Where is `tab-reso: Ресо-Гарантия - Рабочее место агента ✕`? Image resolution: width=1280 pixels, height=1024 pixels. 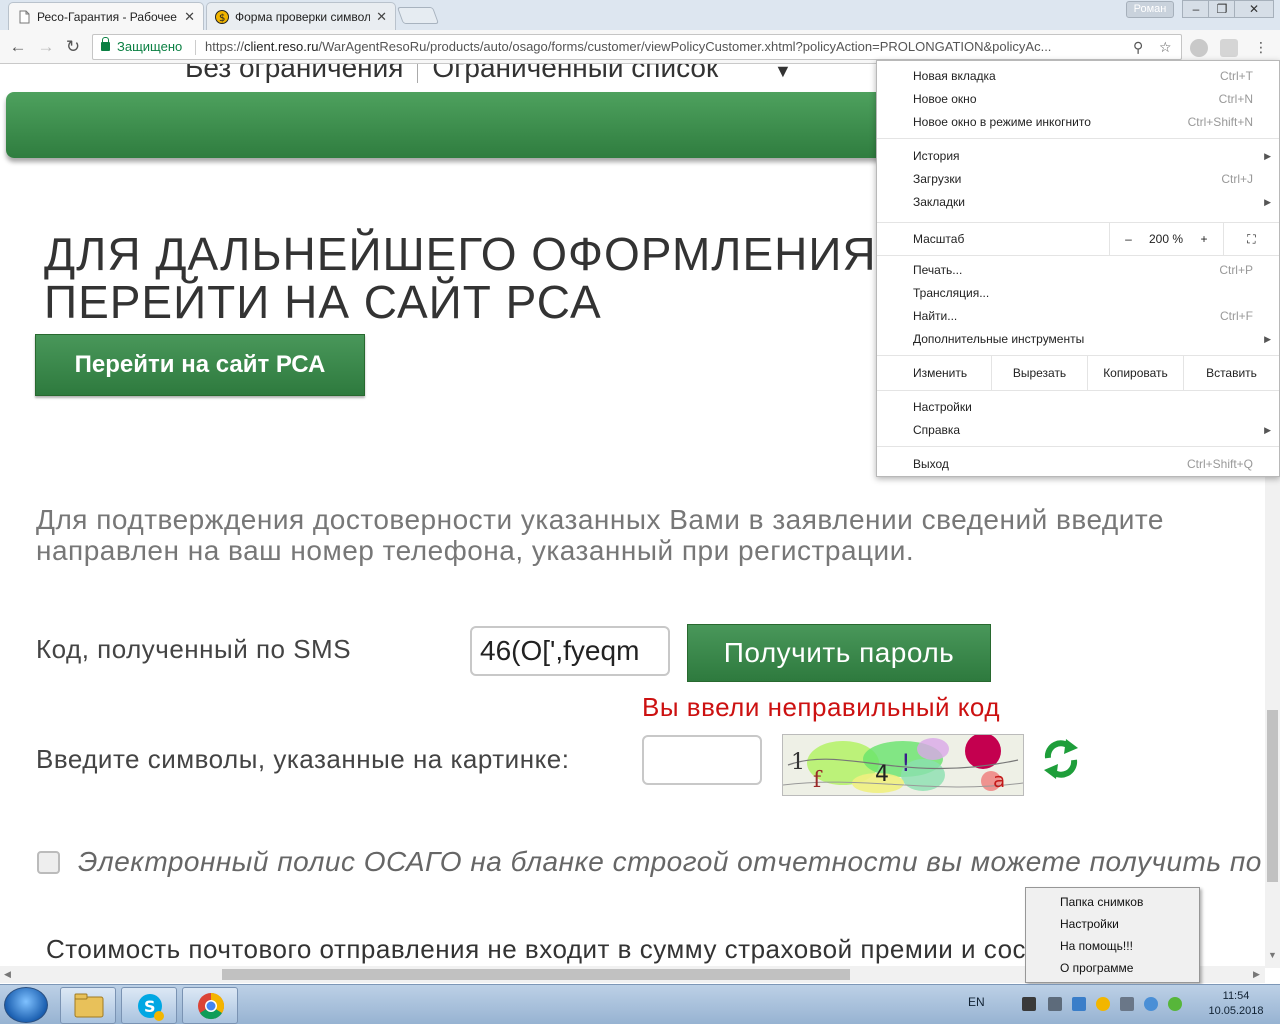 tab-reso: Ресо-Гарантия - Рабочее место агента ✕ is located at coordinates (106, 16).